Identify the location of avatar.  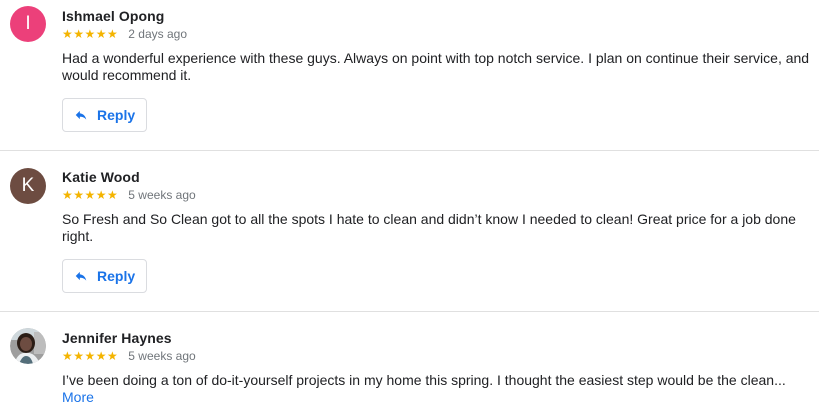
(28, 346).